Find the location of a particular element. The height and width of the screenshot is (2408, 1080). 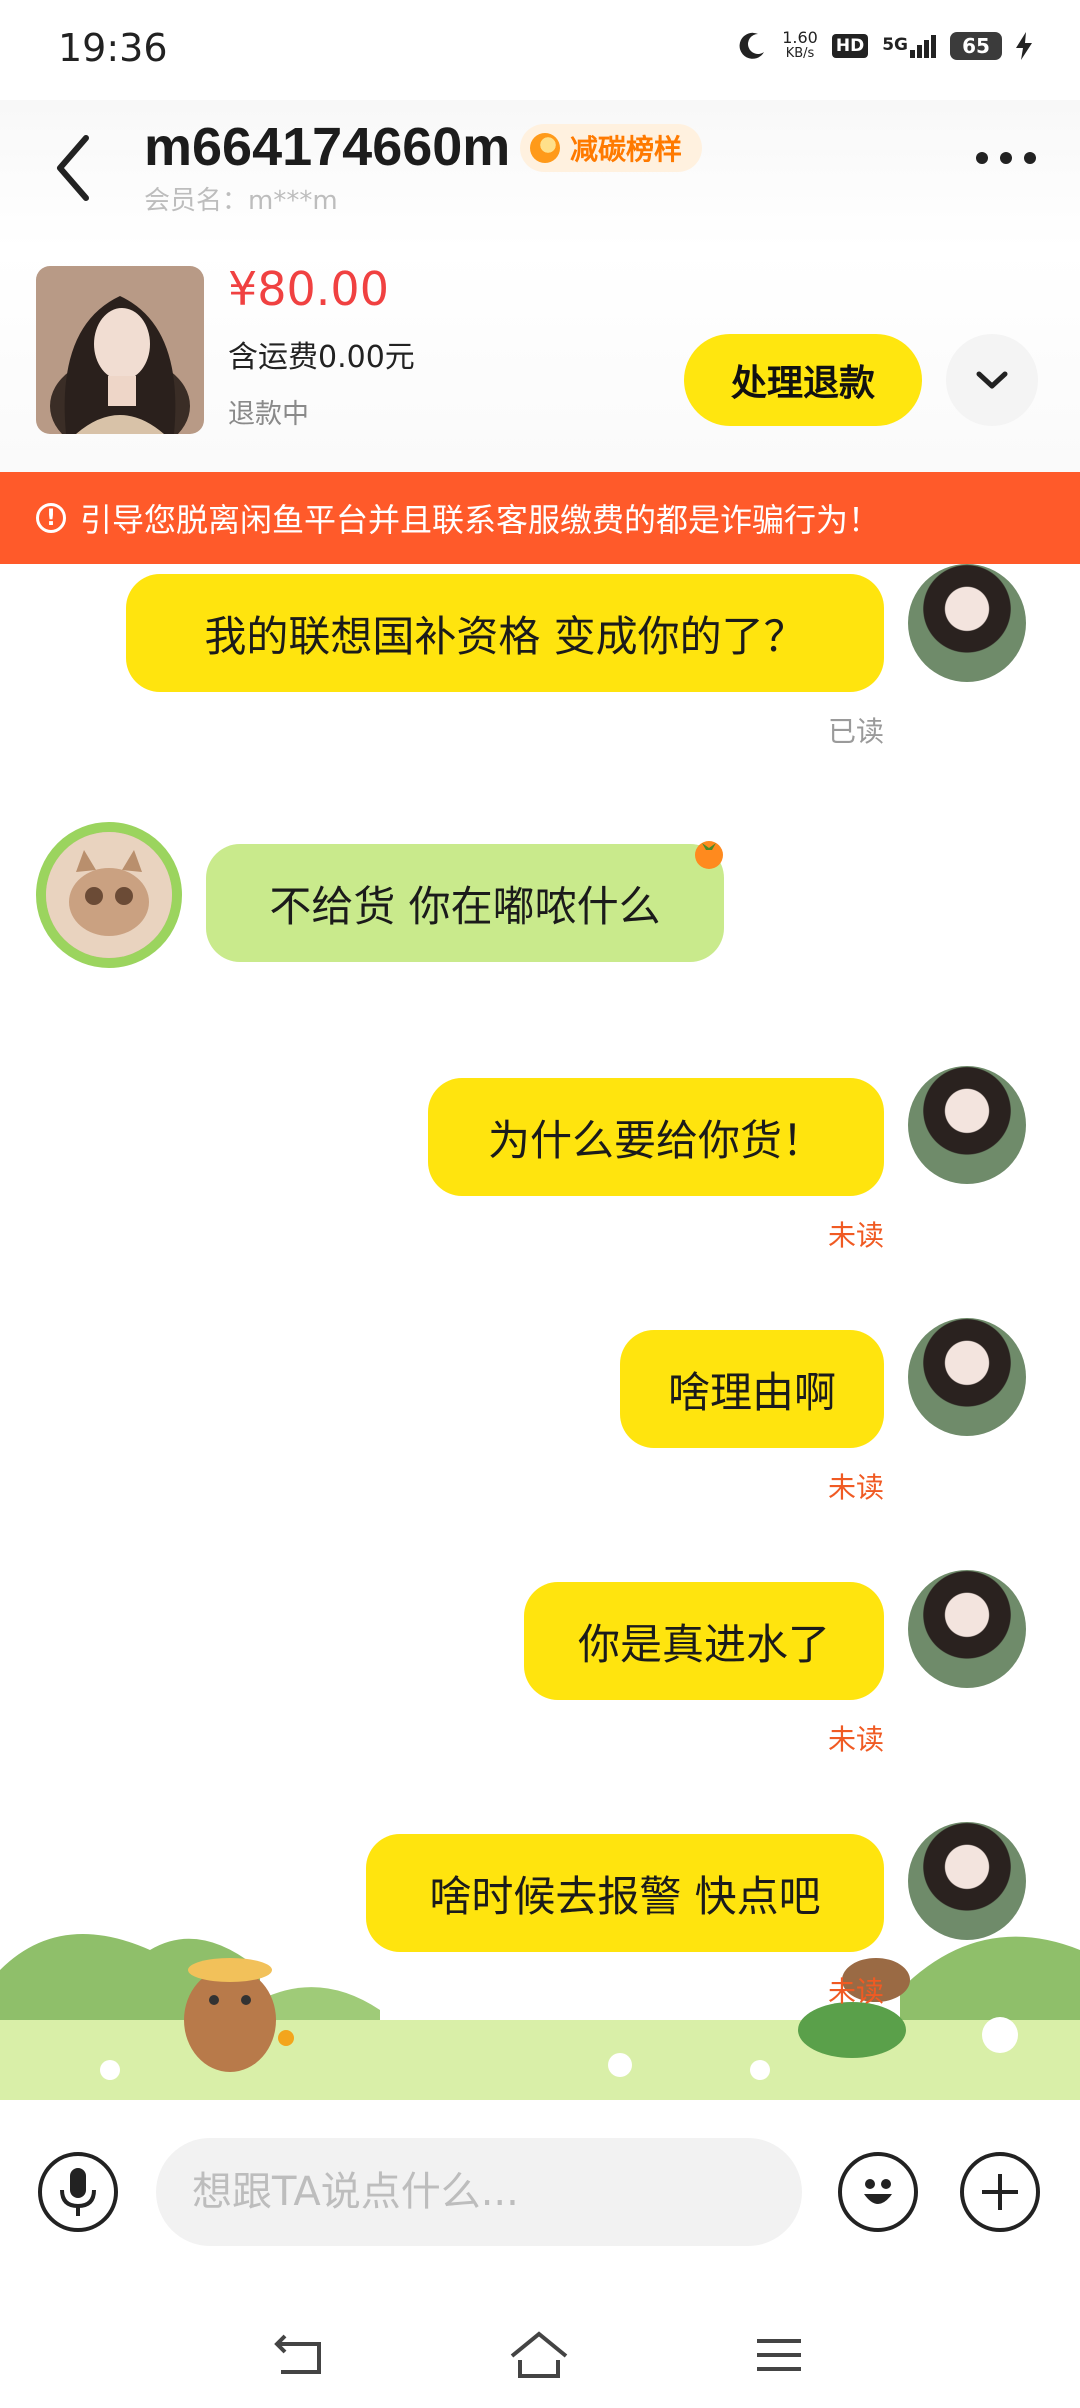

warning-icon: ! is located at coordinates (51, 518).